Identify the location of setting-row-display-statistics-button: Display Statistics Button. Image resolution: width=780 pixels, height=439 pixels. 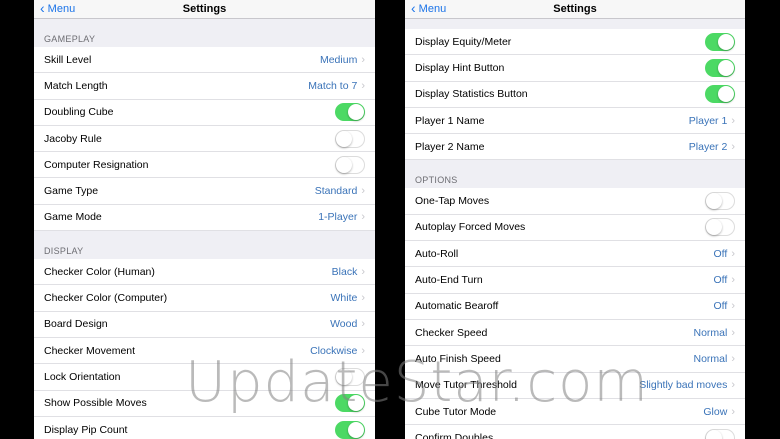
(575, 94).